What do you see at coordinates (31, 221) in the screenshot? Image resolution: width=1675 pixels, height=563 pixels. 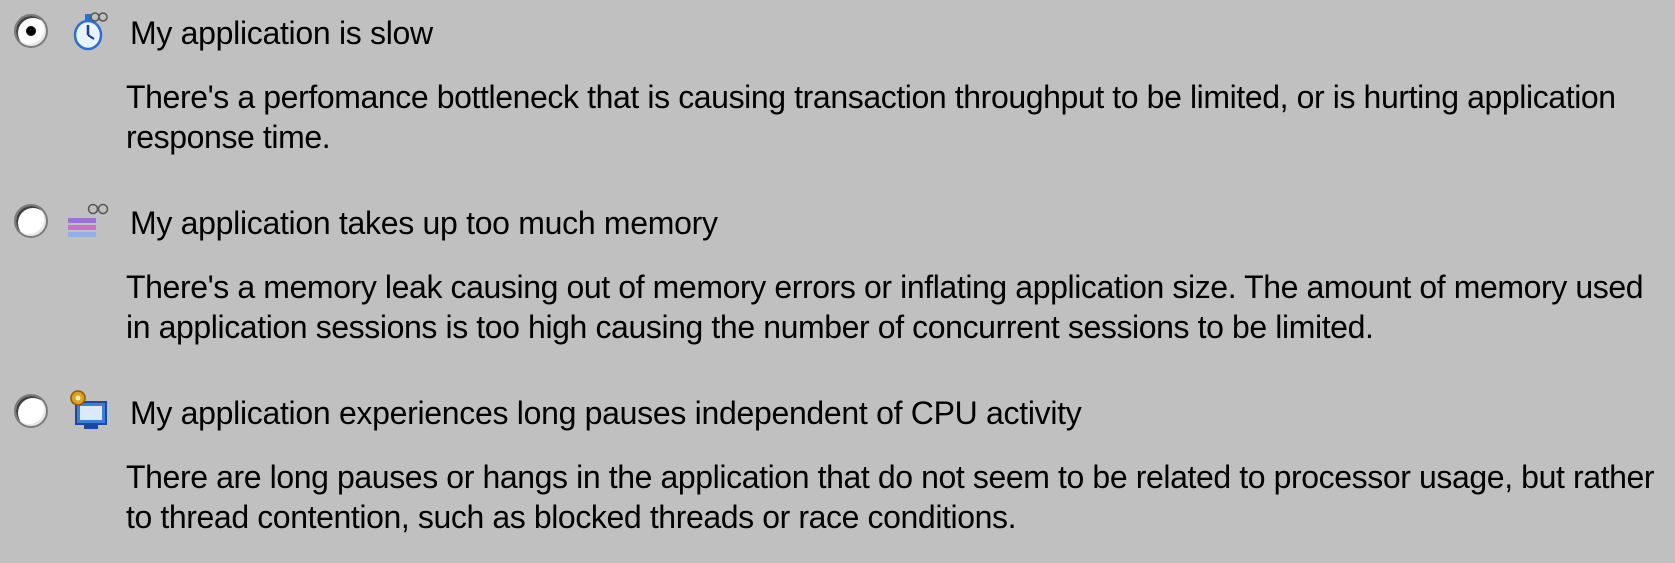 I see `radio-button-memory` at bounding box center [31, 221].